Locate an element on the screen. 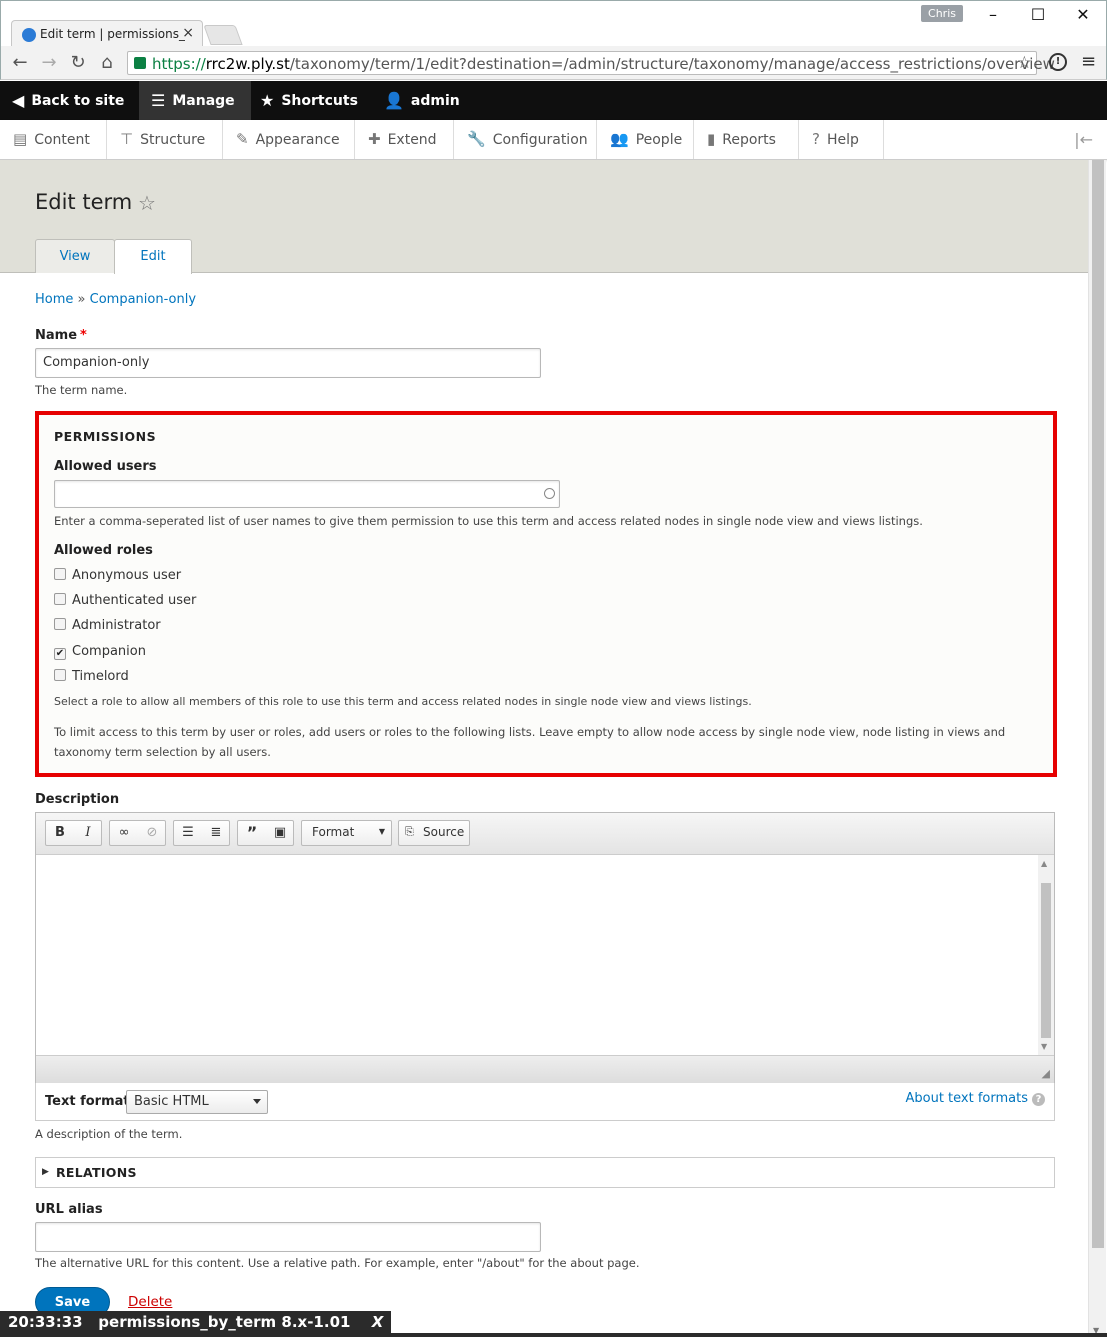  url-alias-input is located at coordinates (288, 1237).